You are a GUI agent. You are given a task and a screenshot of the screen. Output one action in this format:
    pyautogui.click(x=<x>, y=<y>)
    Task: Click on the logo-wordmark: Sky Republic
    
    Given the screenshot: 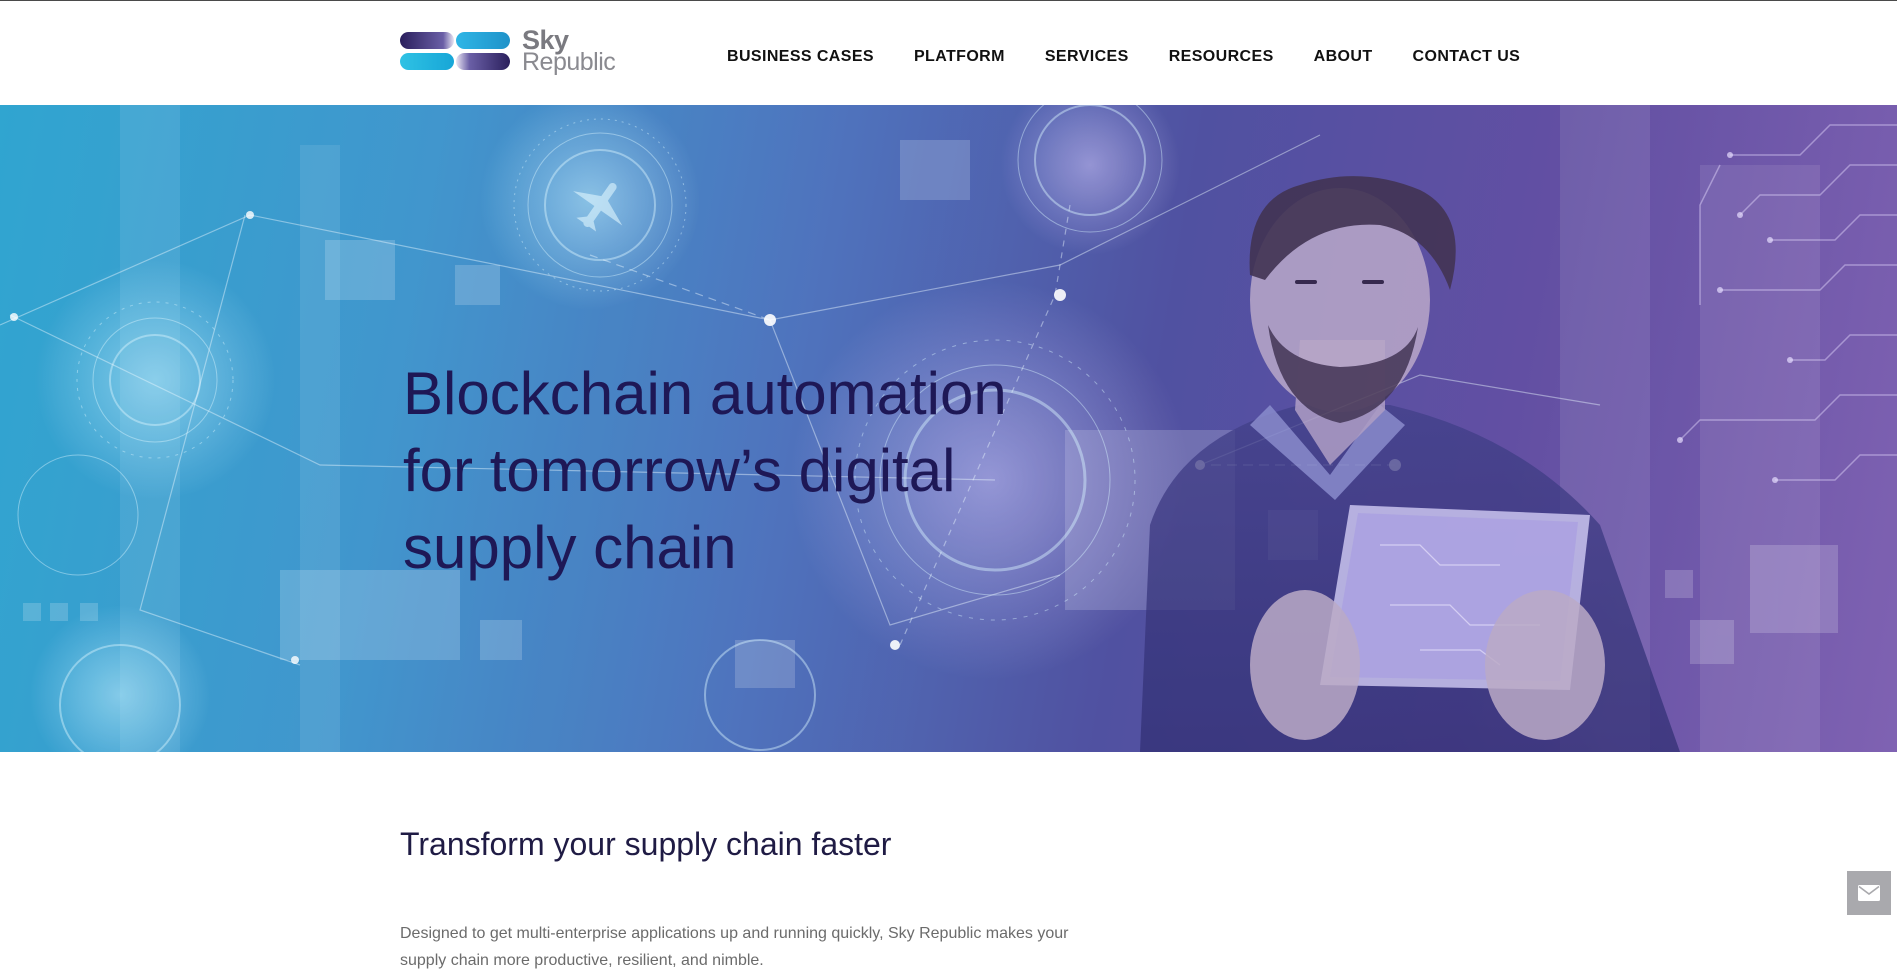 What is the action you would take?
    pyautogui.click(x=569, y=51)
    